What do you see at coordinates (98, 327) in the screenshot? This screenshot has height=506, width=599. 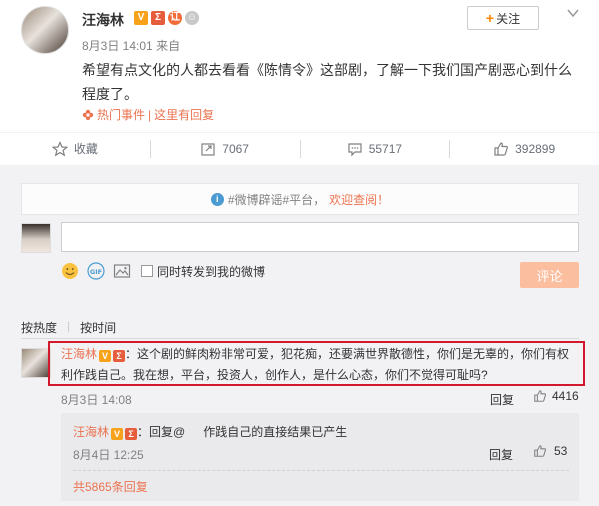 I see `sort-by-time: 按时间` at bounding box center [98, 327].